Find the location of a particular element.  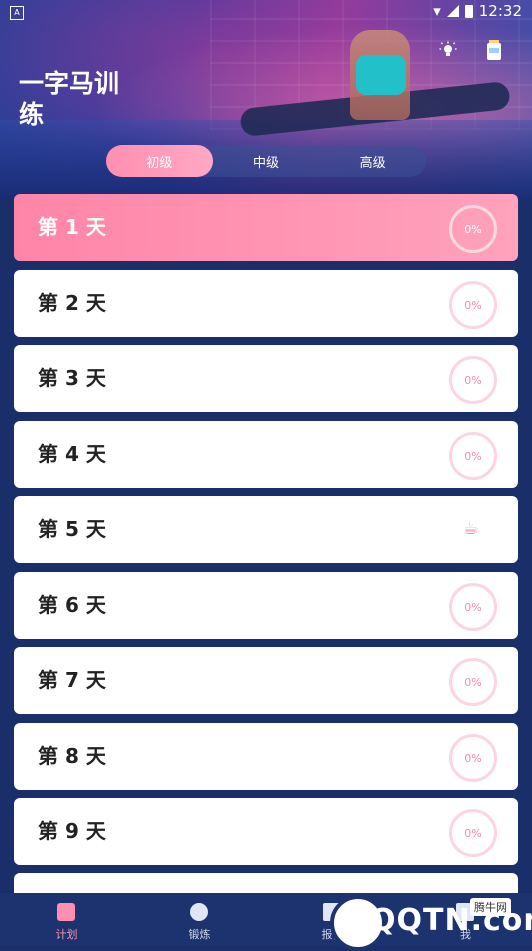

watermark-badge: 腾牛网 is located at coordinates (490, 907).